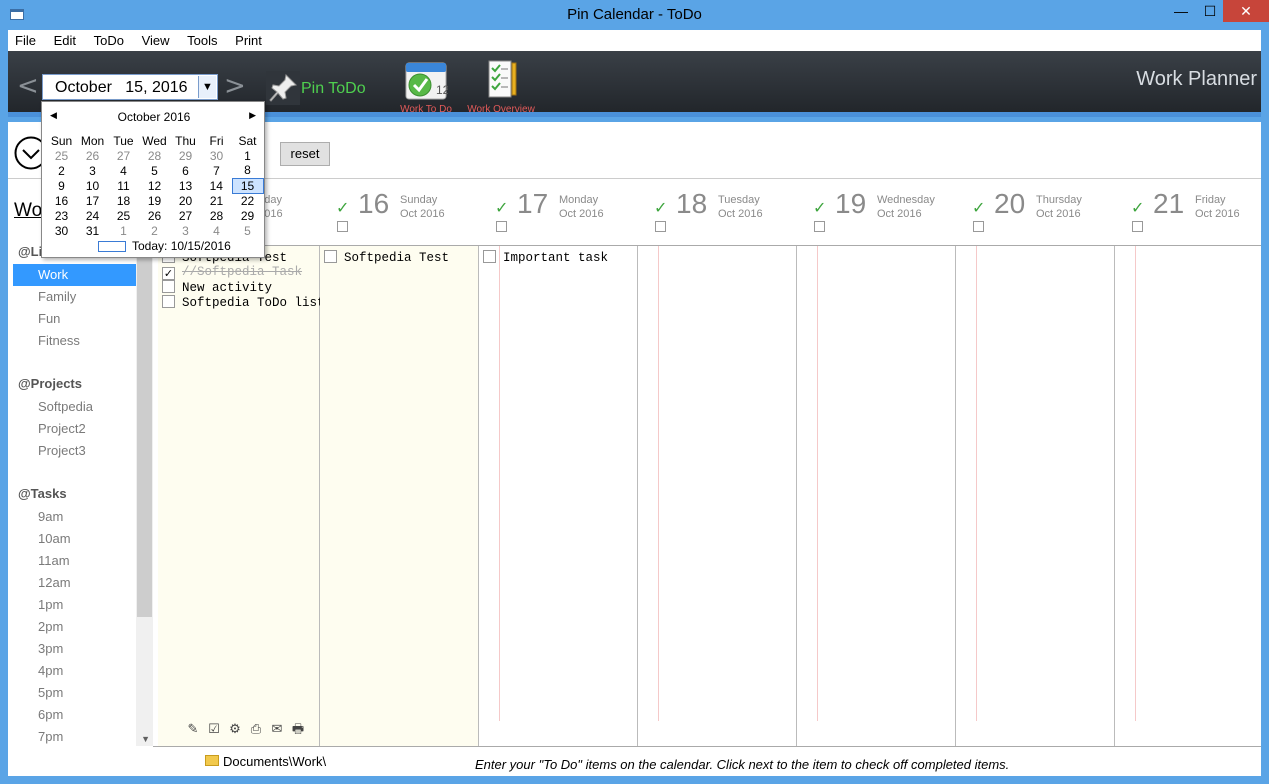 The width and height of the screenshot is (1269, 784). Describe the element at coordinates (235, 729) in the screenshot. I see `gear-icon: ⚙` at that location.